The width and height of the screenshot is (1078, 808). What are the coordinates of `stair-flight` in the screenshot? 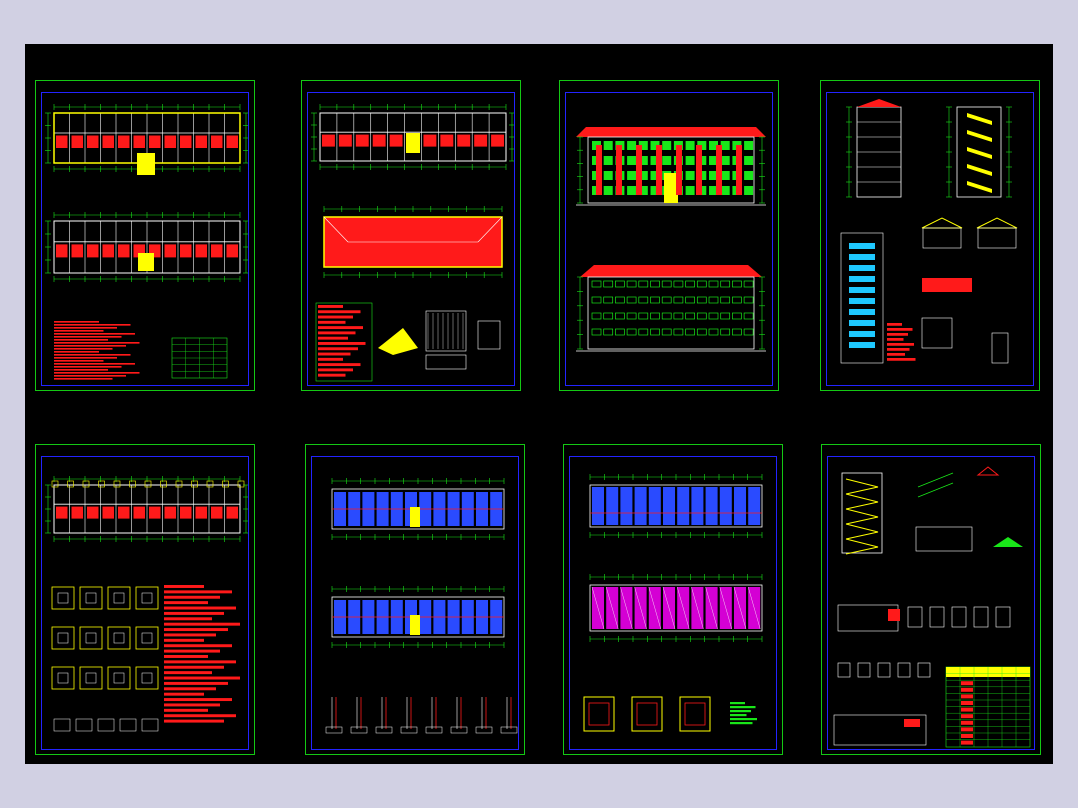 It's located at (862, 516).